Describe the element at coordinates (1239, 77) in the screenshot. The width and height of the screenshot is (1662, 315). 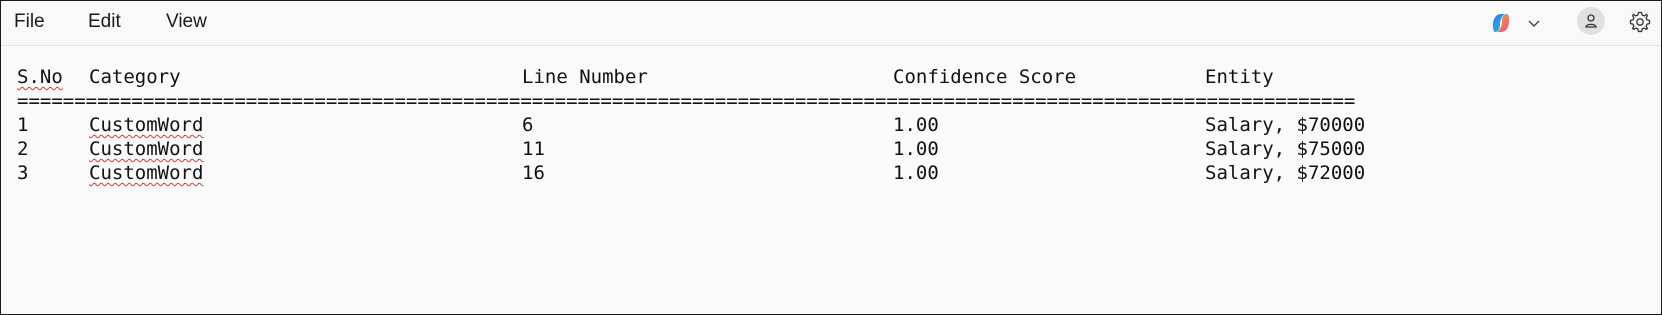
I see `header-entity: Entity` at that location.